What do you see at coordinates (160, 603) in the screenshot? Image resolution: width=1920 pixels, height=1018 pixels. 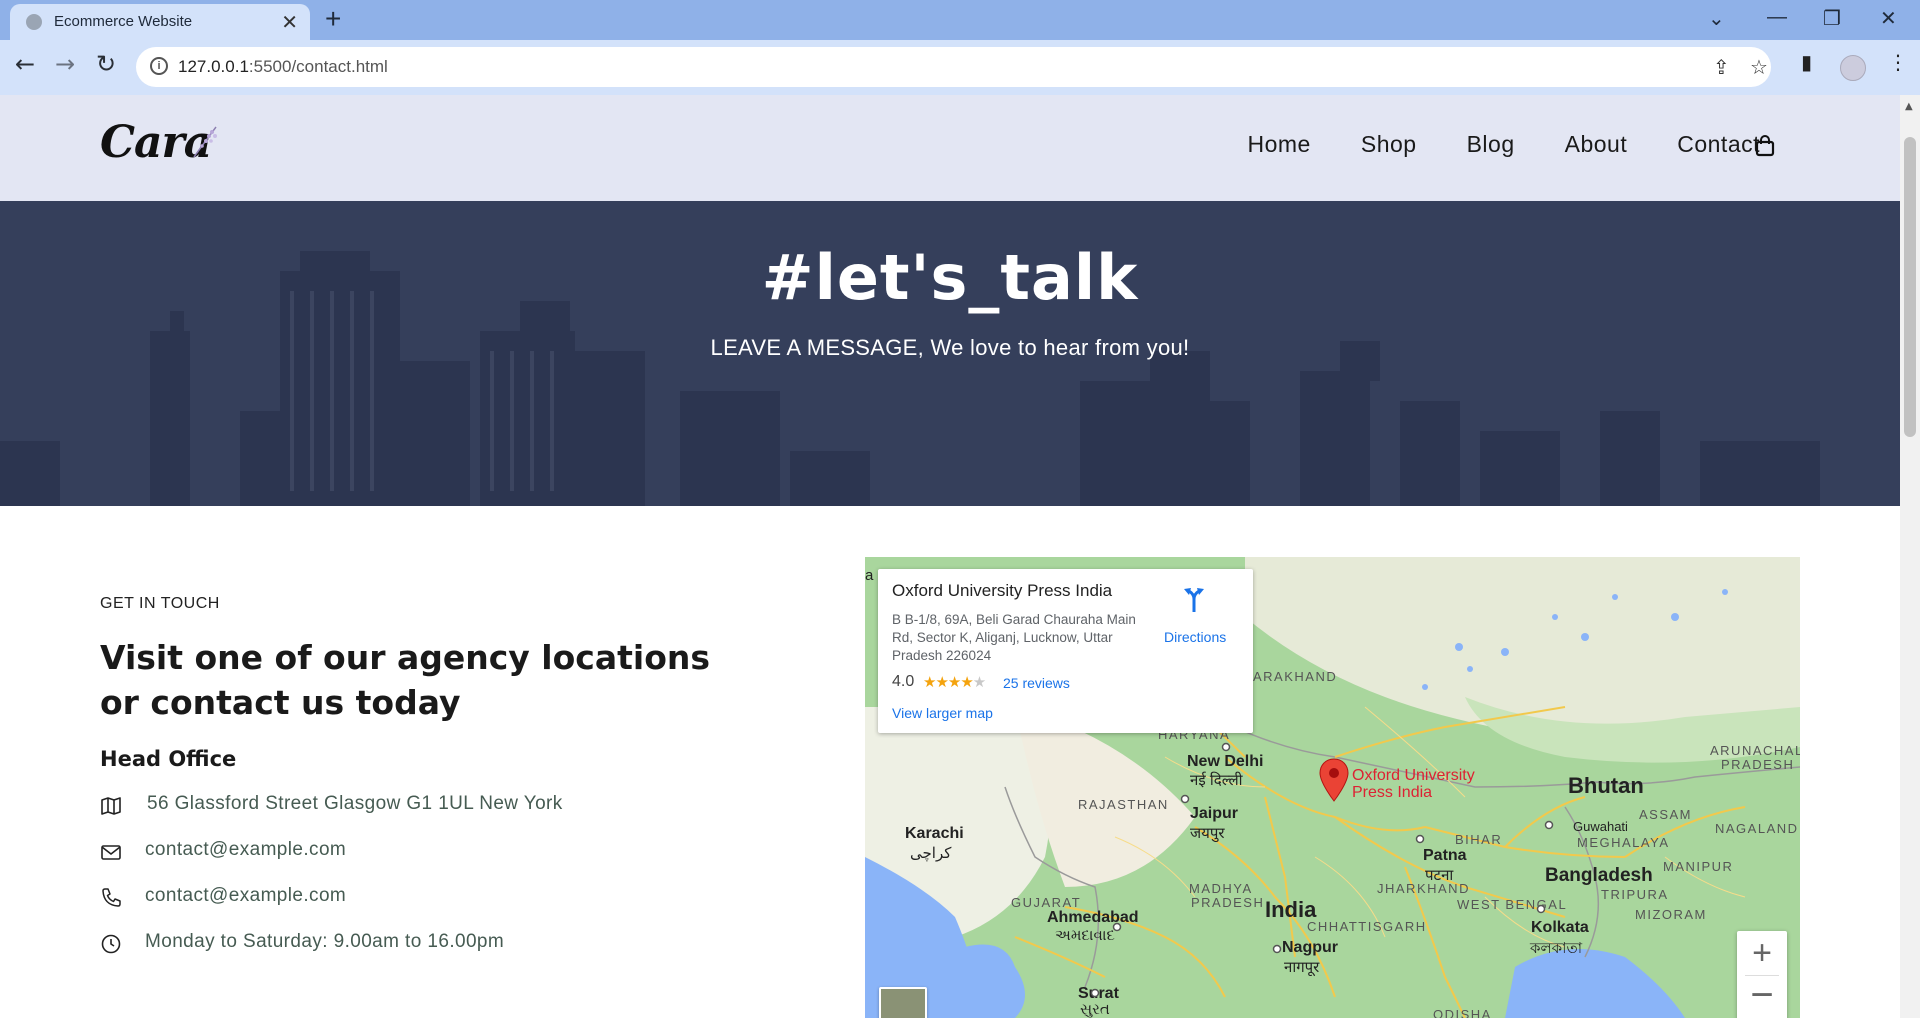 I see `section-eyebrow: GET IN TOUCH` at bounding box center [160, 603].